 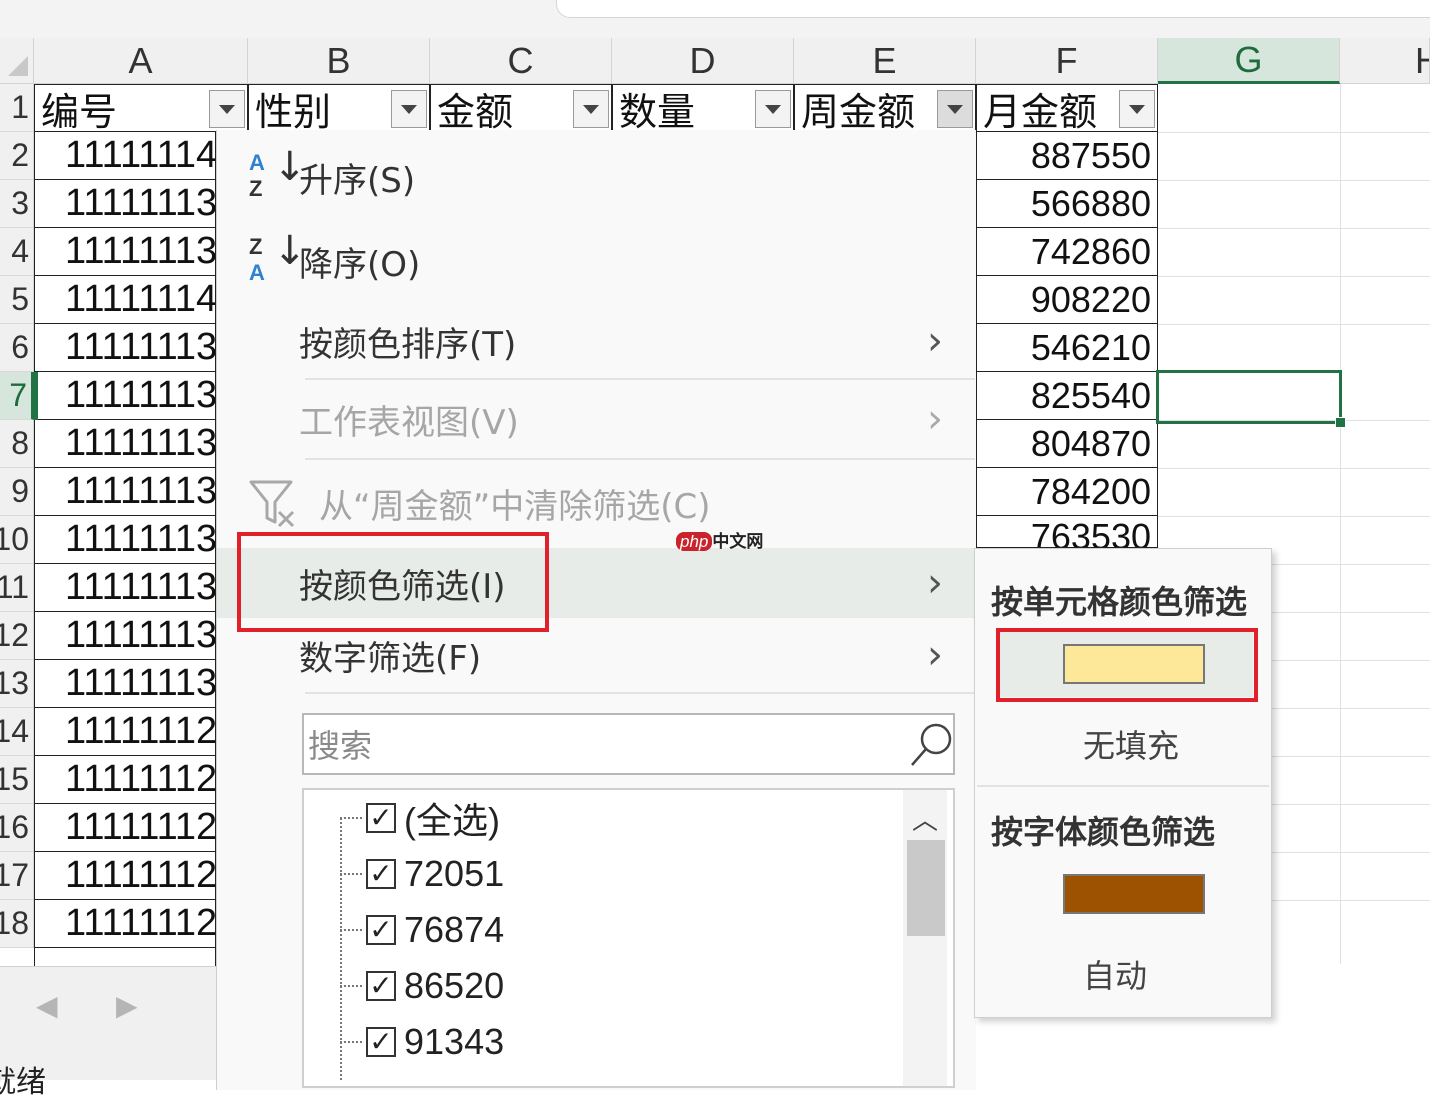 I want to click on menu-item-label: 工作表视图(V), so click(x=409, y=422).